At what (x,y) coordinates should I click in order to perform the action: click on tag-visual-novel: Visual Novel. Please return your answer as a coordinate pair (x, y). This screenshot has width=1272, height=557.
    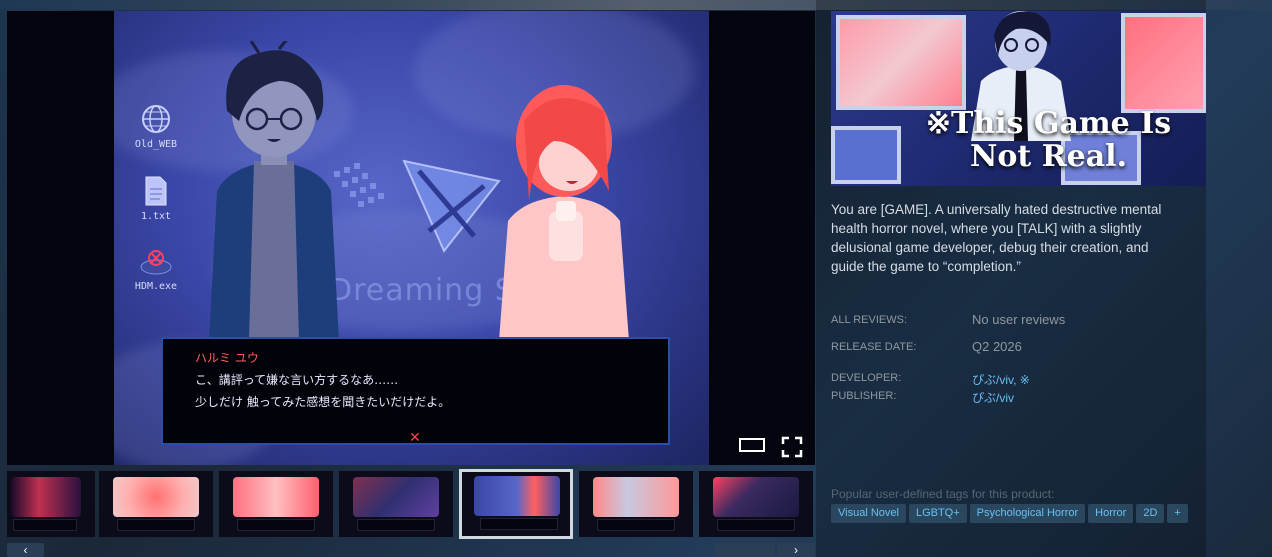
    Looking at the image, I should click on (868, 513).